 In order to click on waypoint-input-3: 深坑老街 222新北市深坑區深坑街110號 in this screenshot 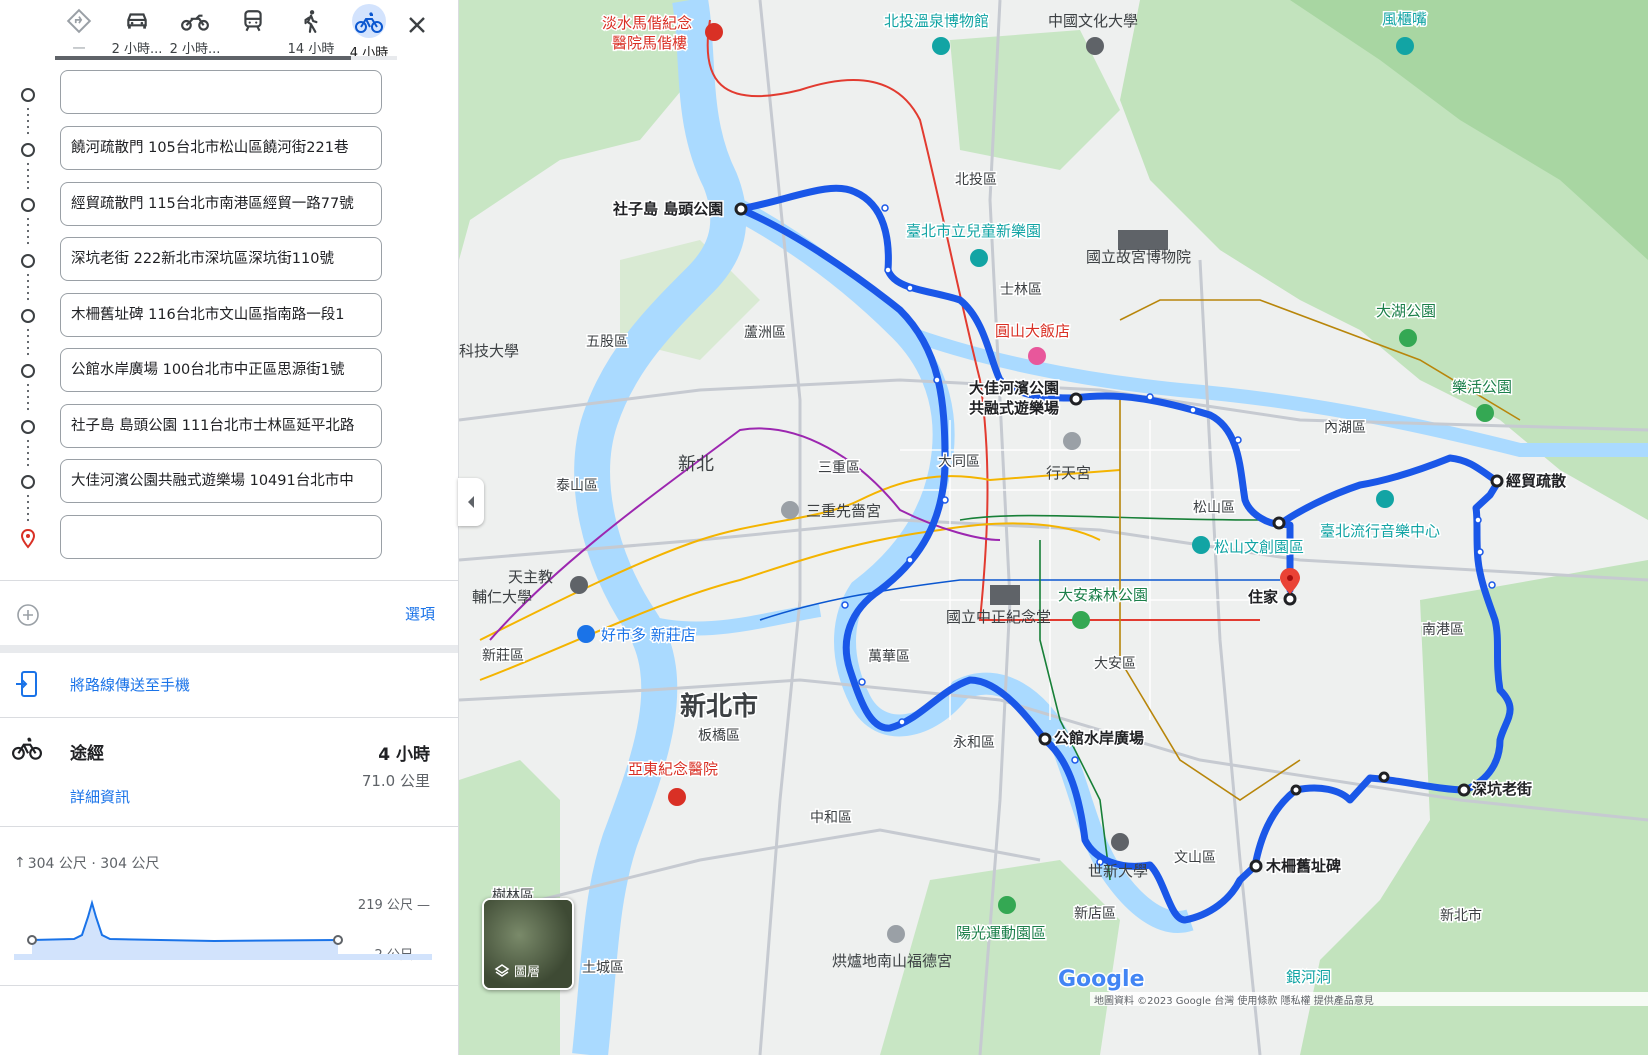, I will do `click(221, 259)`.